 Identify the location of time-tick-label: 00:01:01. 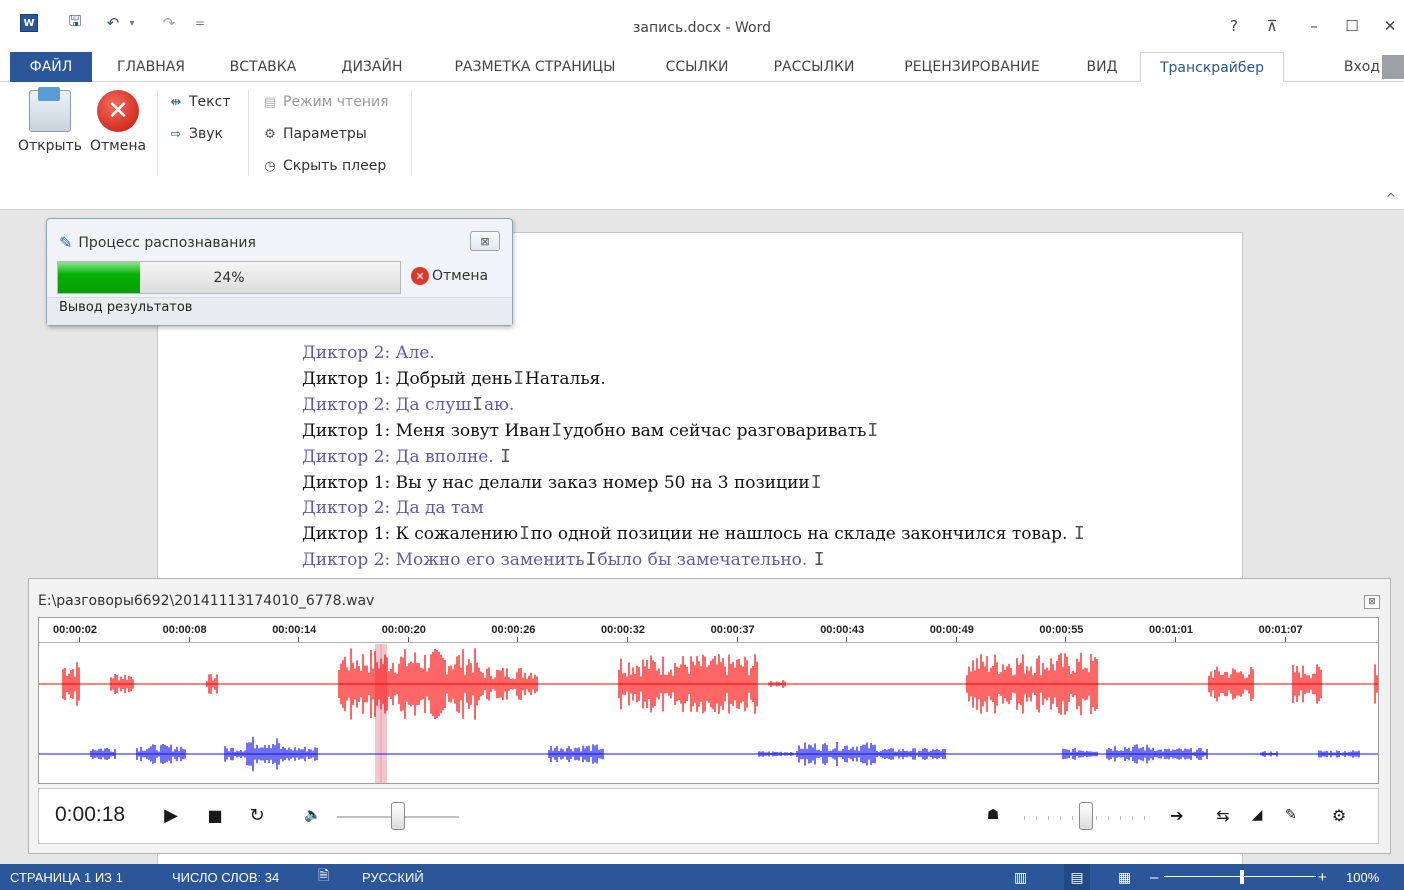
(1171, 630).